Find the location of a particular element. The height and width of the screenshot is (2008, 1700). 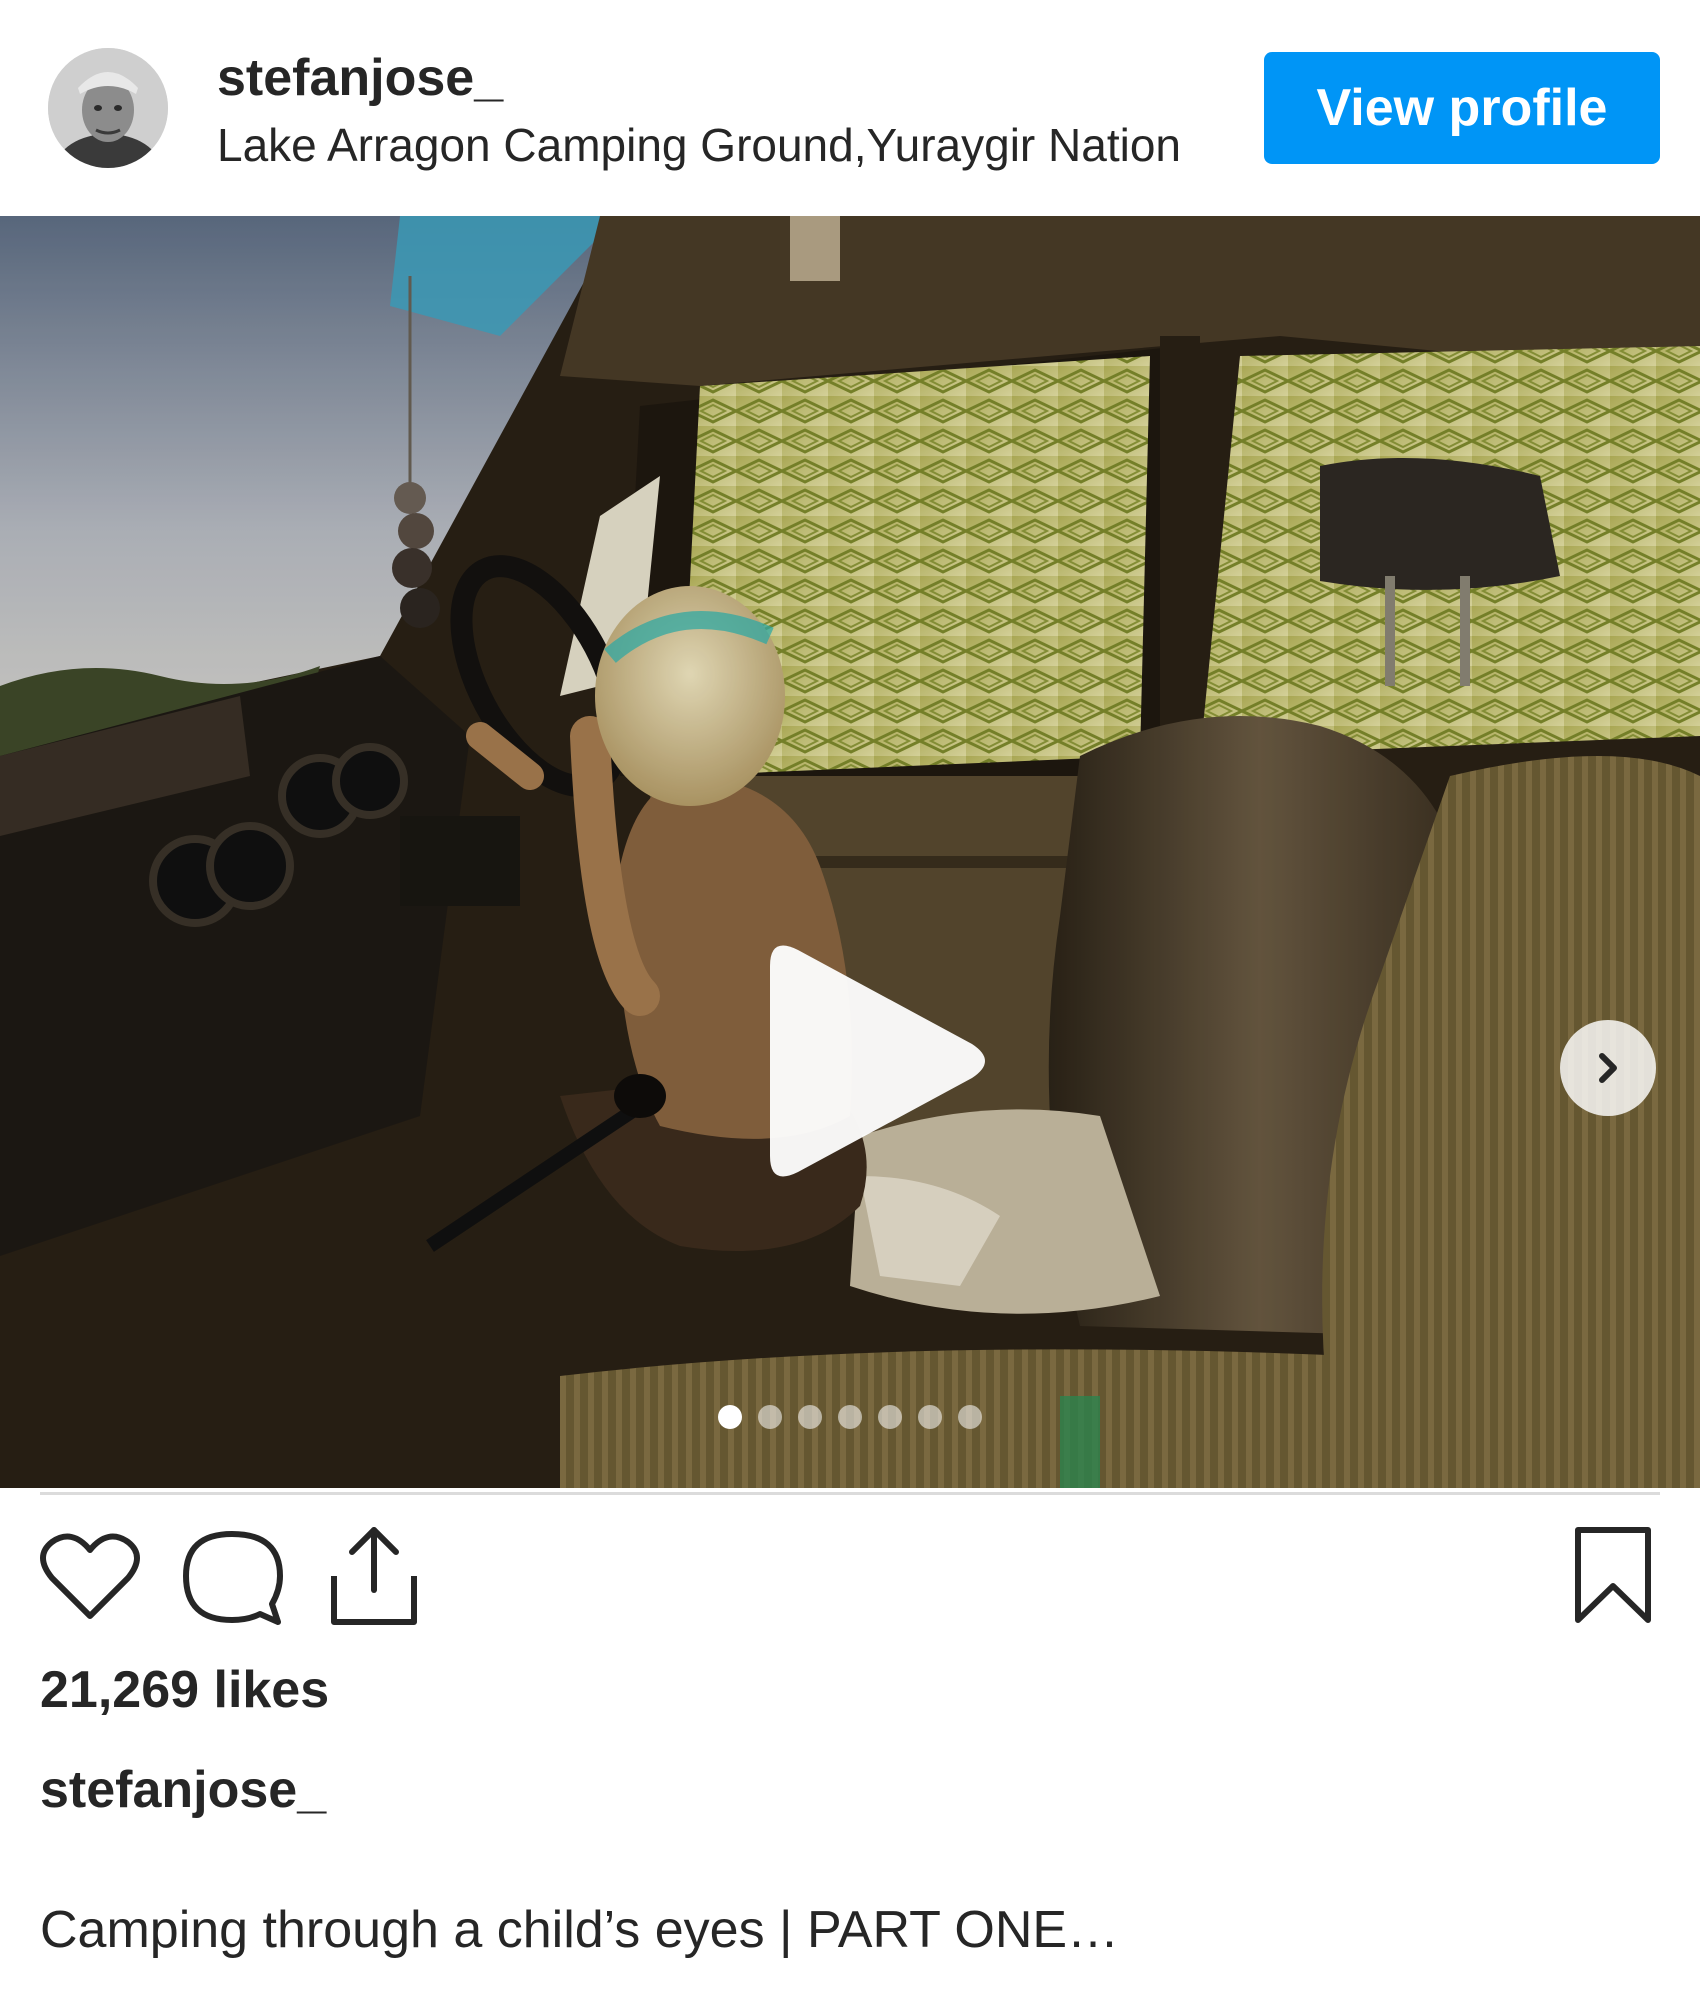

share-icon is located at coordinates (374, 1576).